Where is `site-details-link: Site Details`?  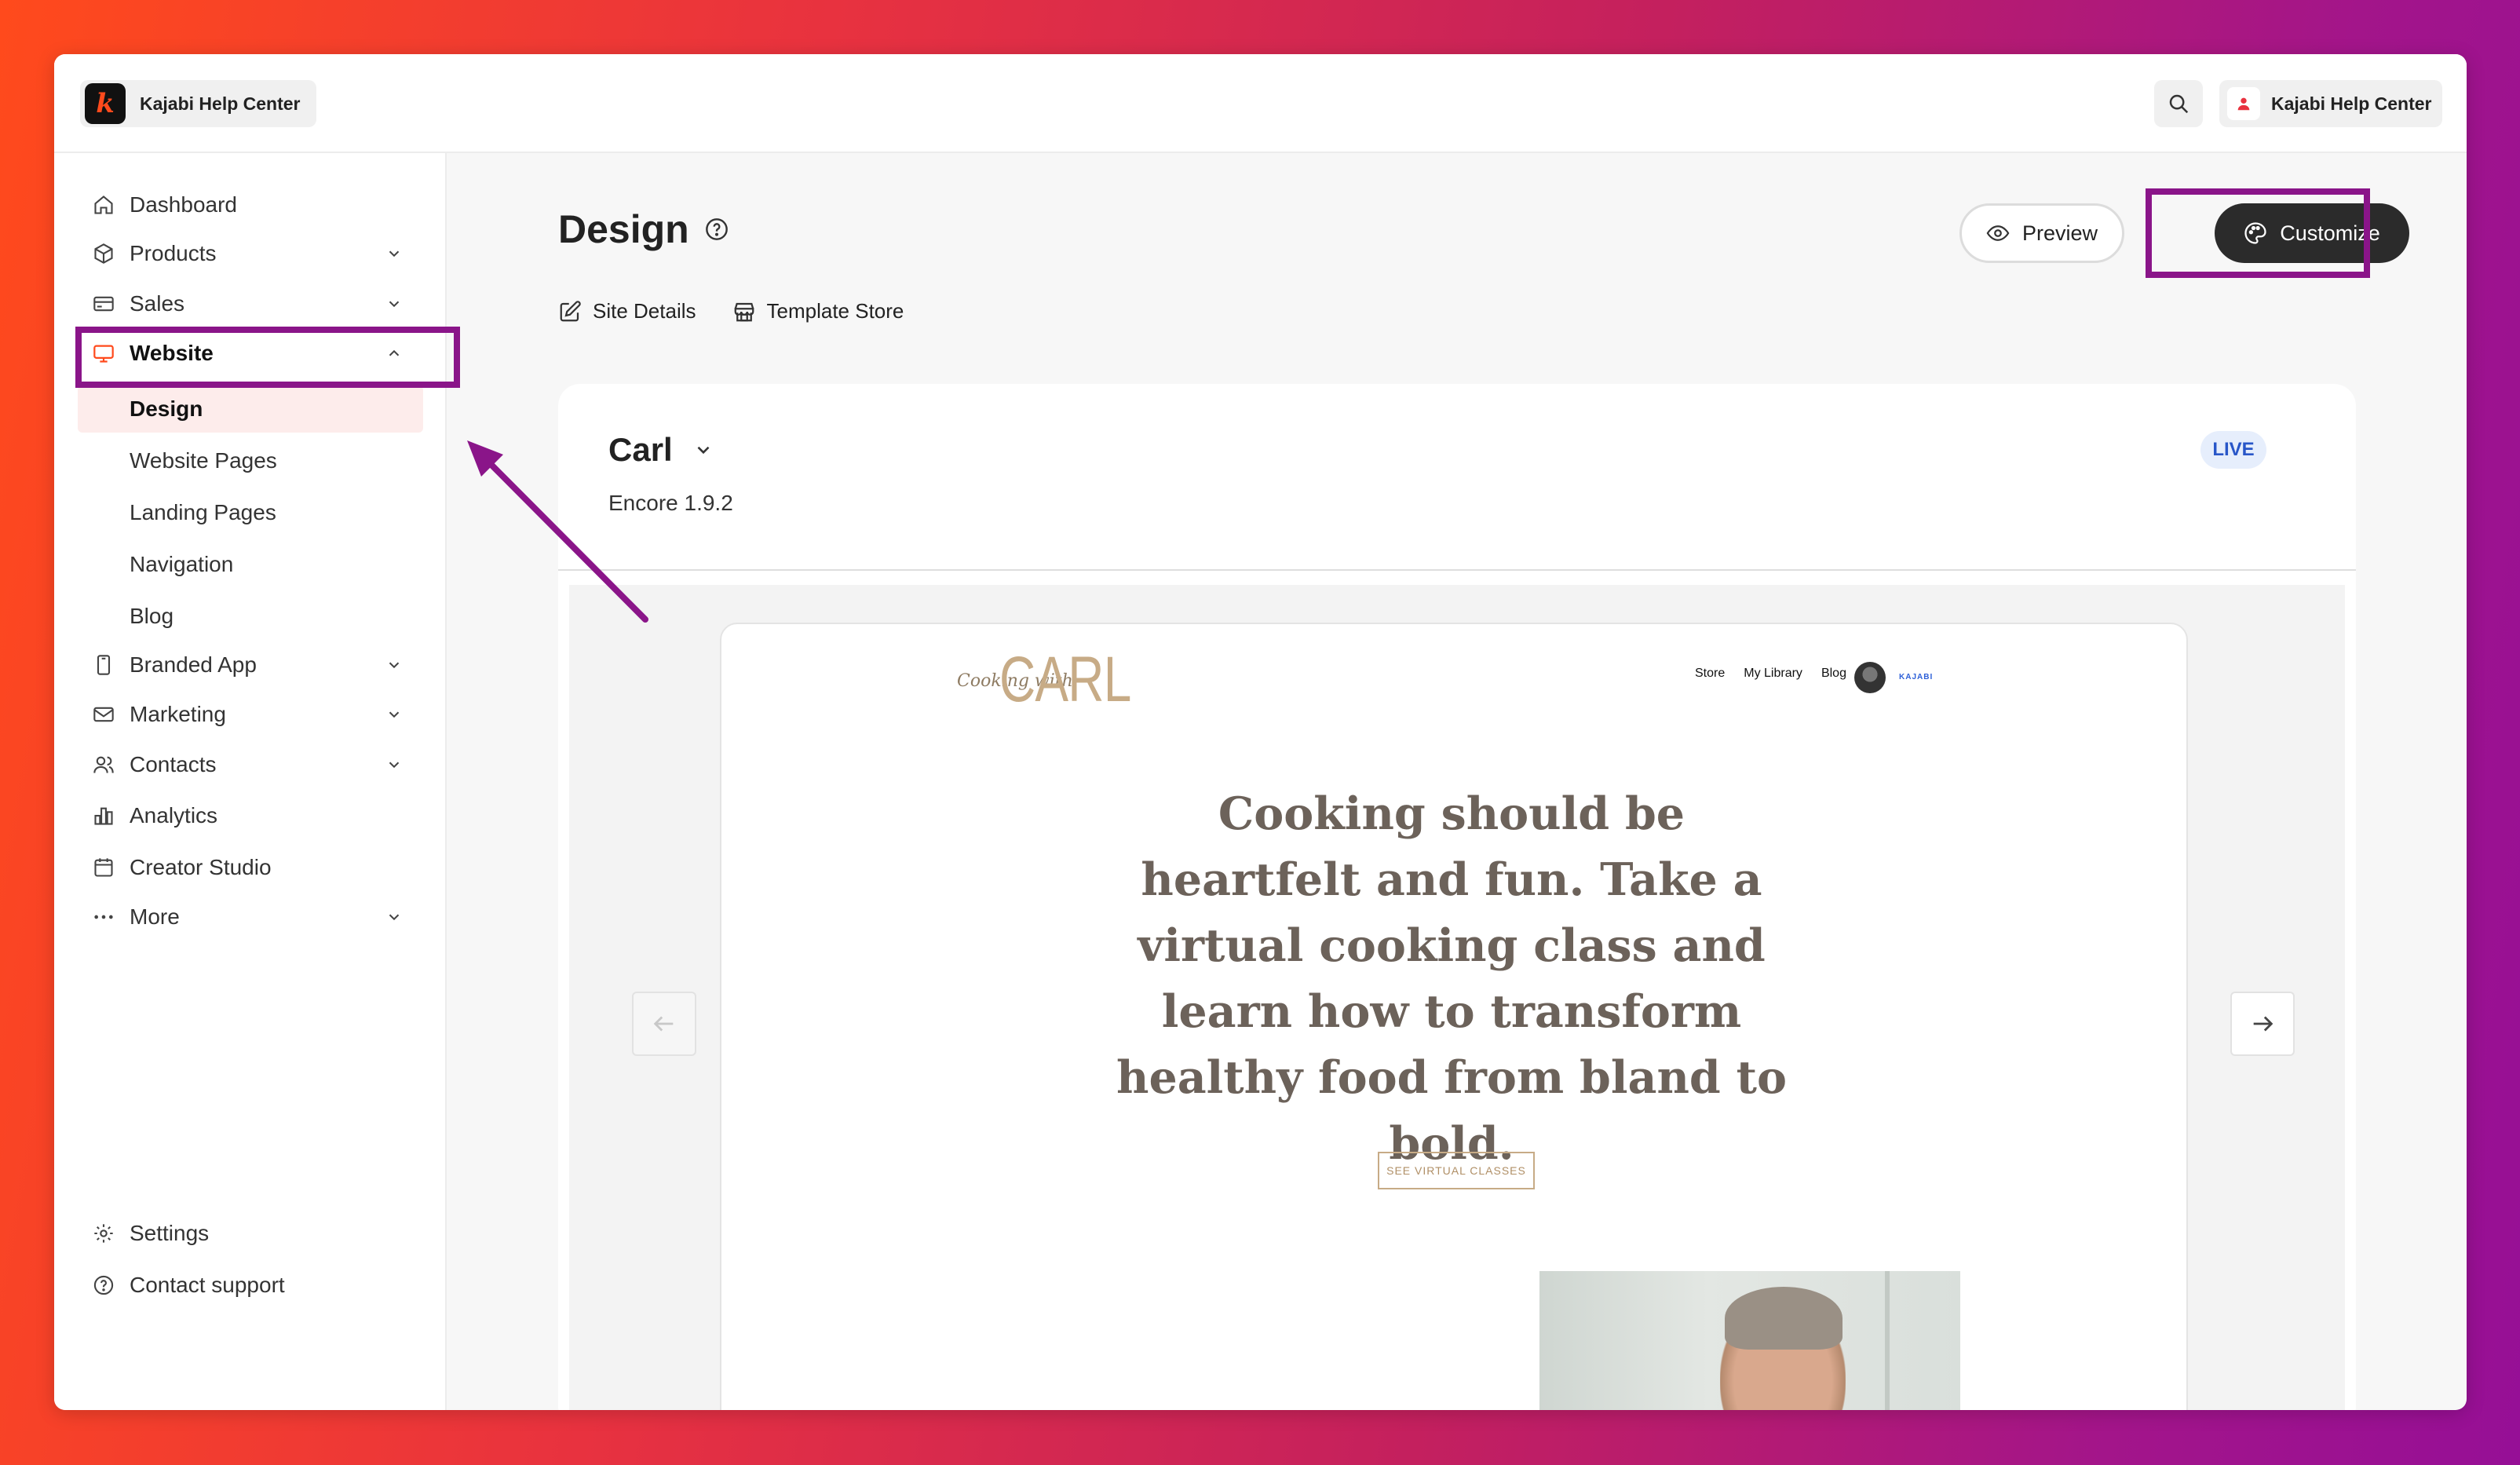 site-details-link: Site Details is located at coordinates (627, 311).